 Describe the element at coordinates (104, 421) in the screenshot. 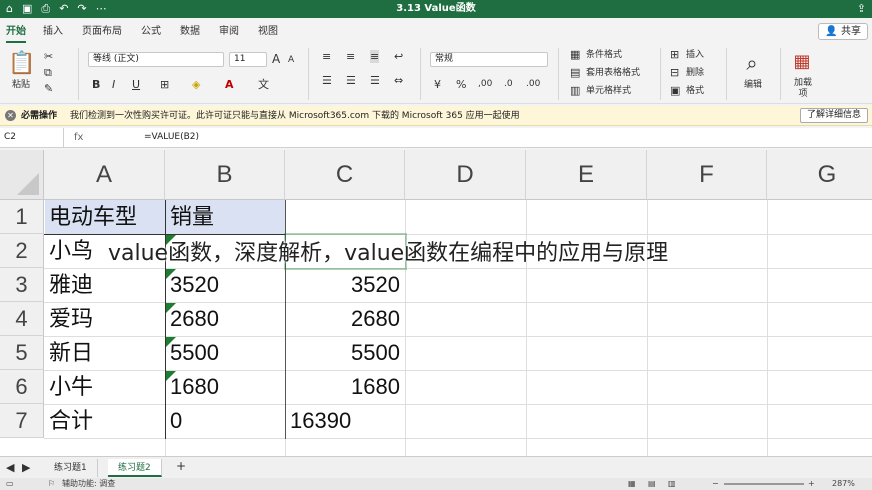

I see `cell-a7: 合计` at that location.